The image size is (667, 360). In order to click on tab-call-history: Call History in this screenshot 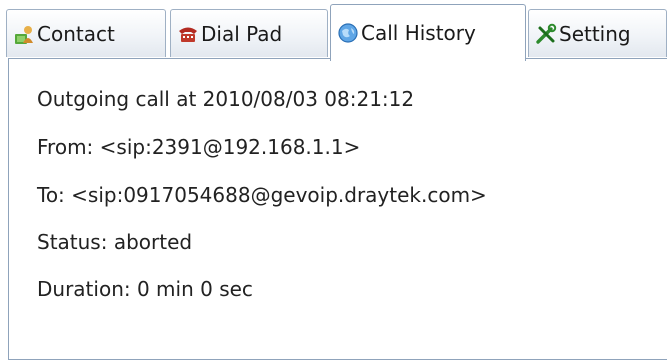, I will do `click(428, 32)`.